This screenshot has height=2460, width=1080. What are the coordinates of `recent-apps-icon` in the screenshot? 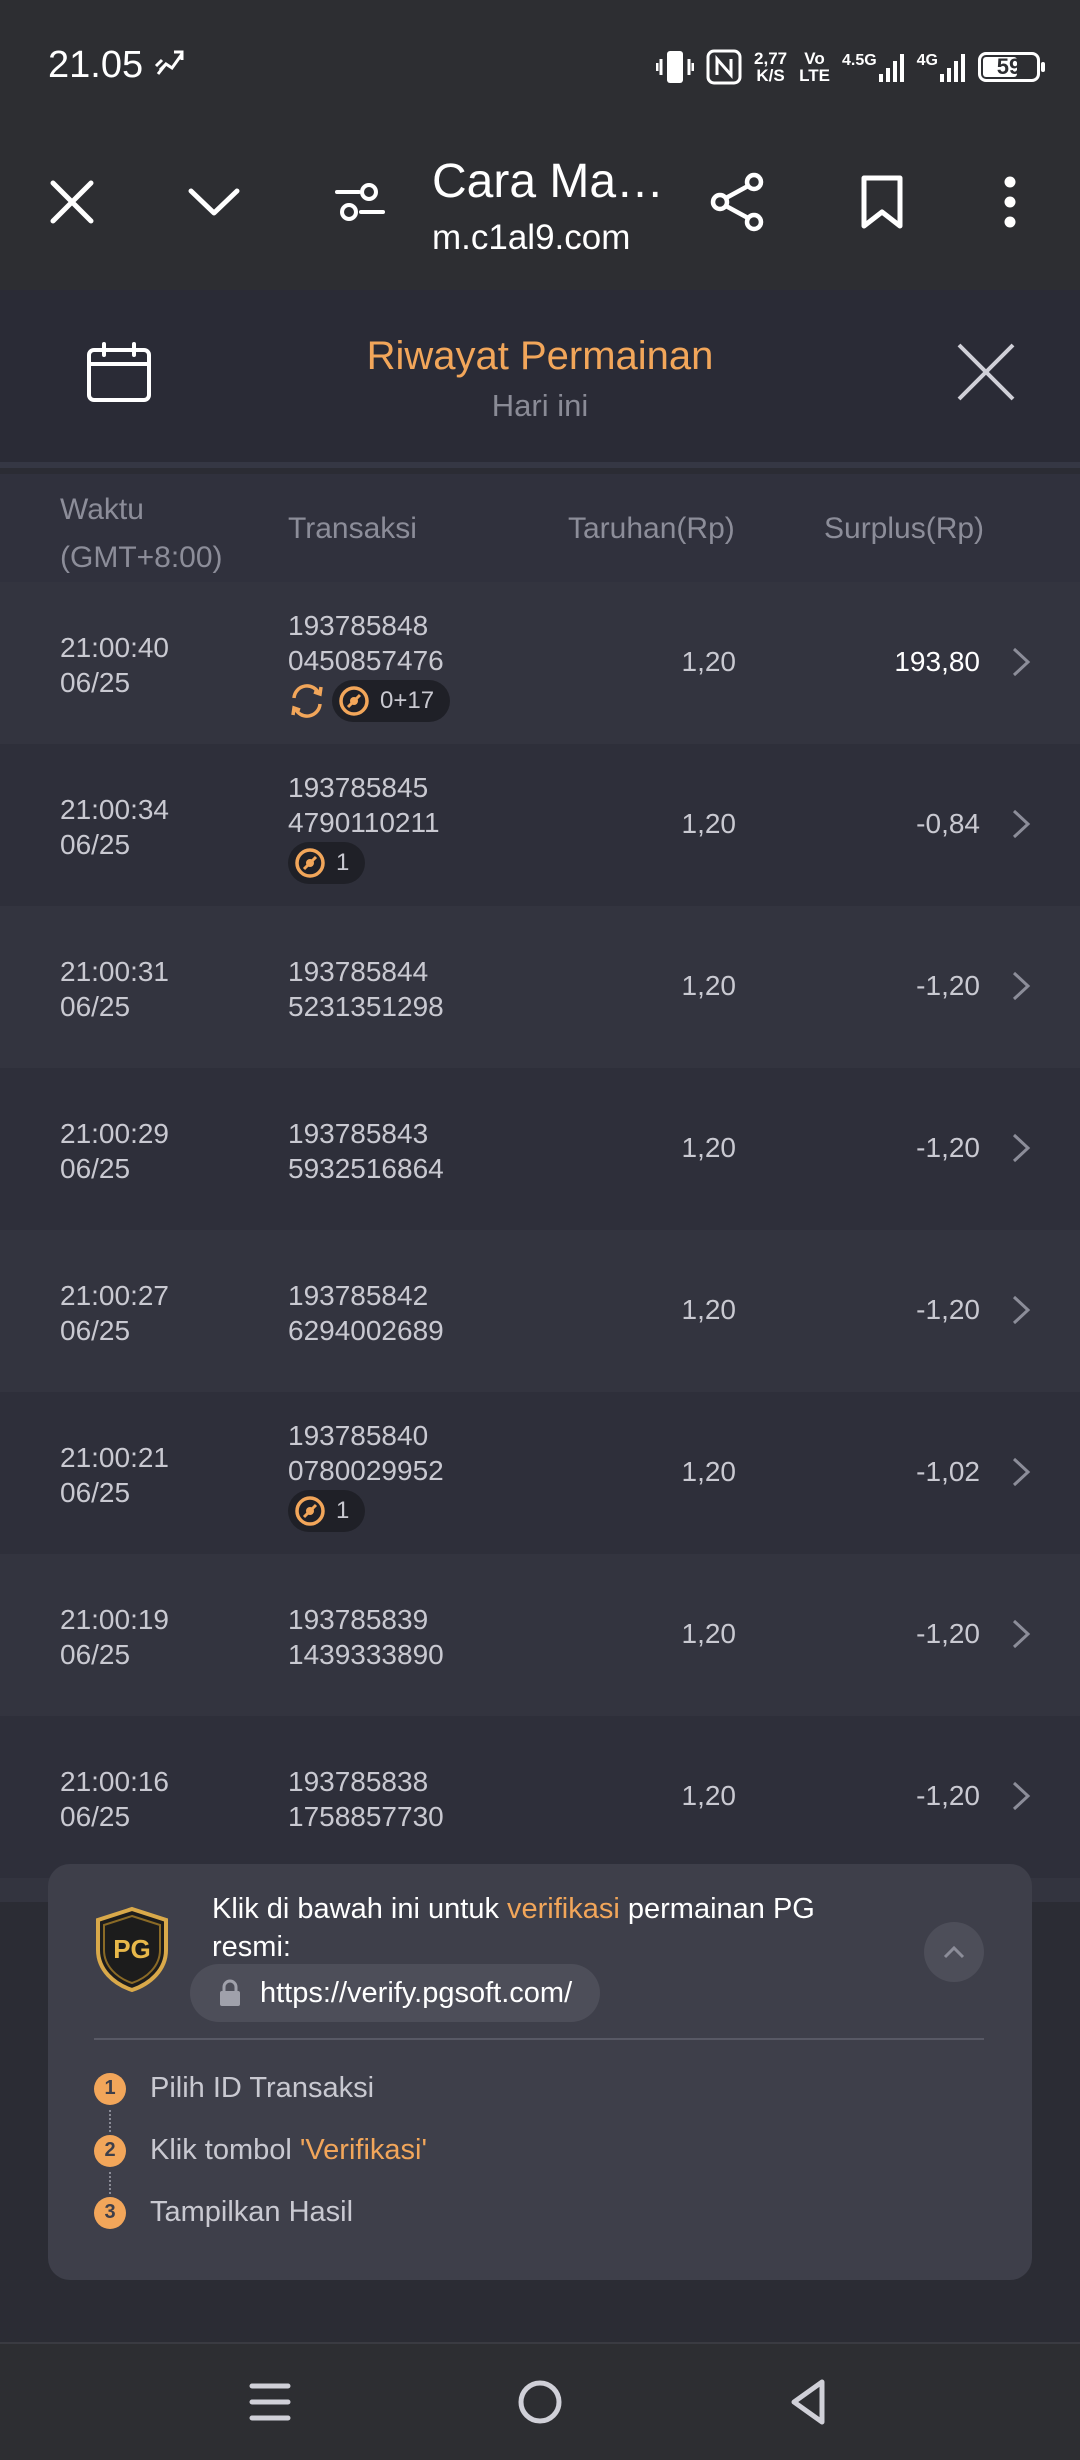 It's located at (270, 2402).